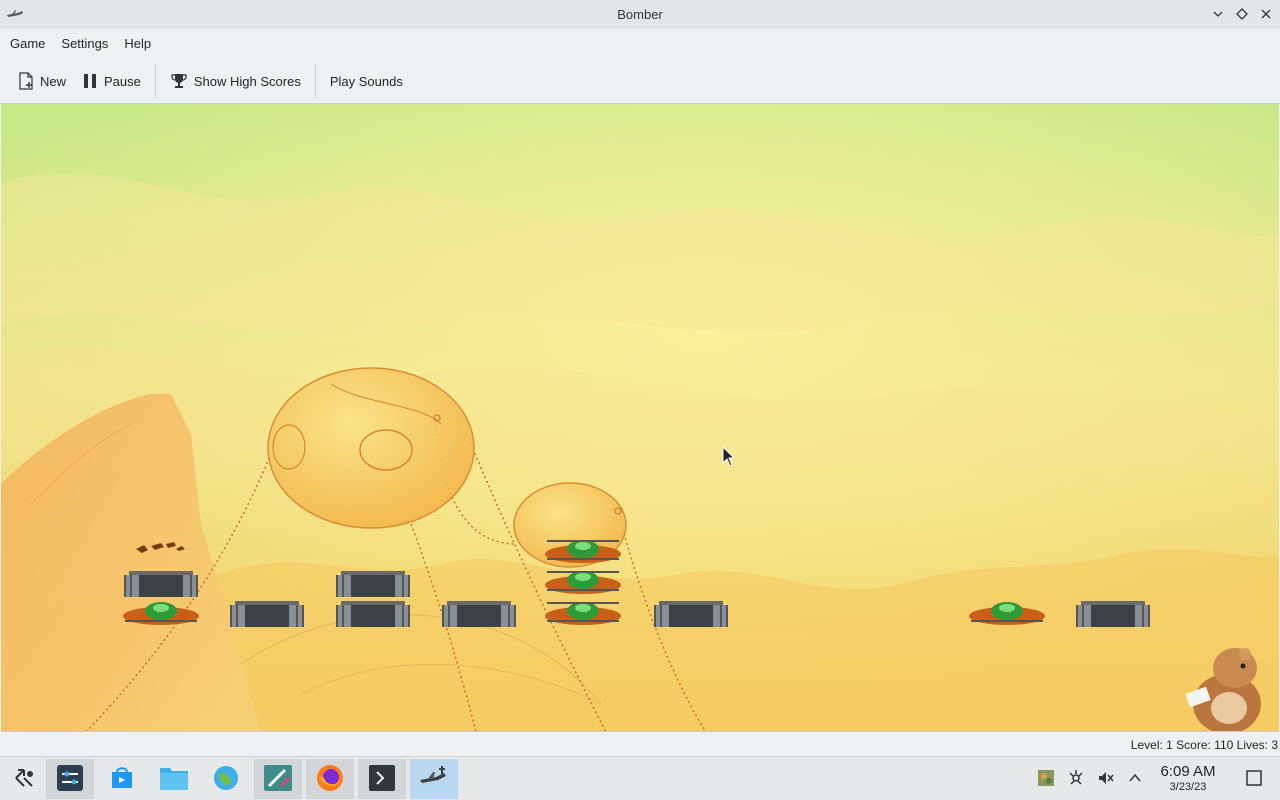 This screenshot has width=1280, height=800. I want to click on settings-icon, so click(70, 779).